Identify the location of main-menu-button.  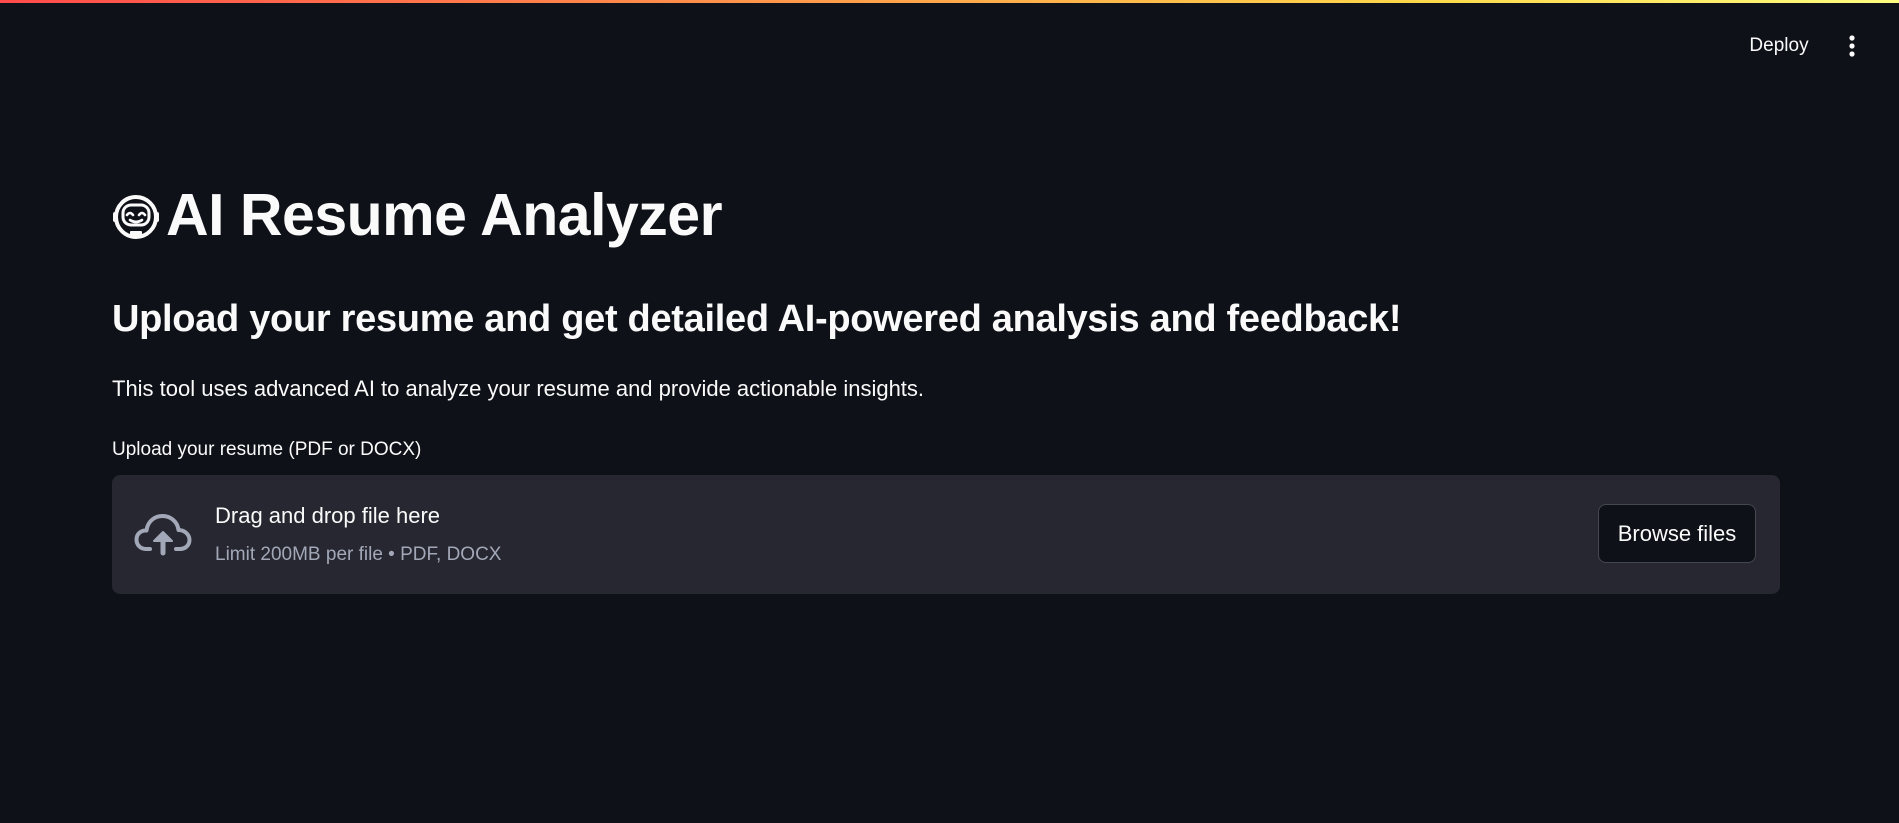
(1852, 46).